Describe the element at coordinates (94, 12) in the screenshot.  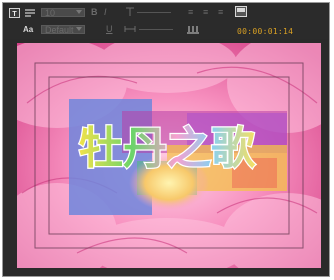
I see `bold-icon: B` at that location.